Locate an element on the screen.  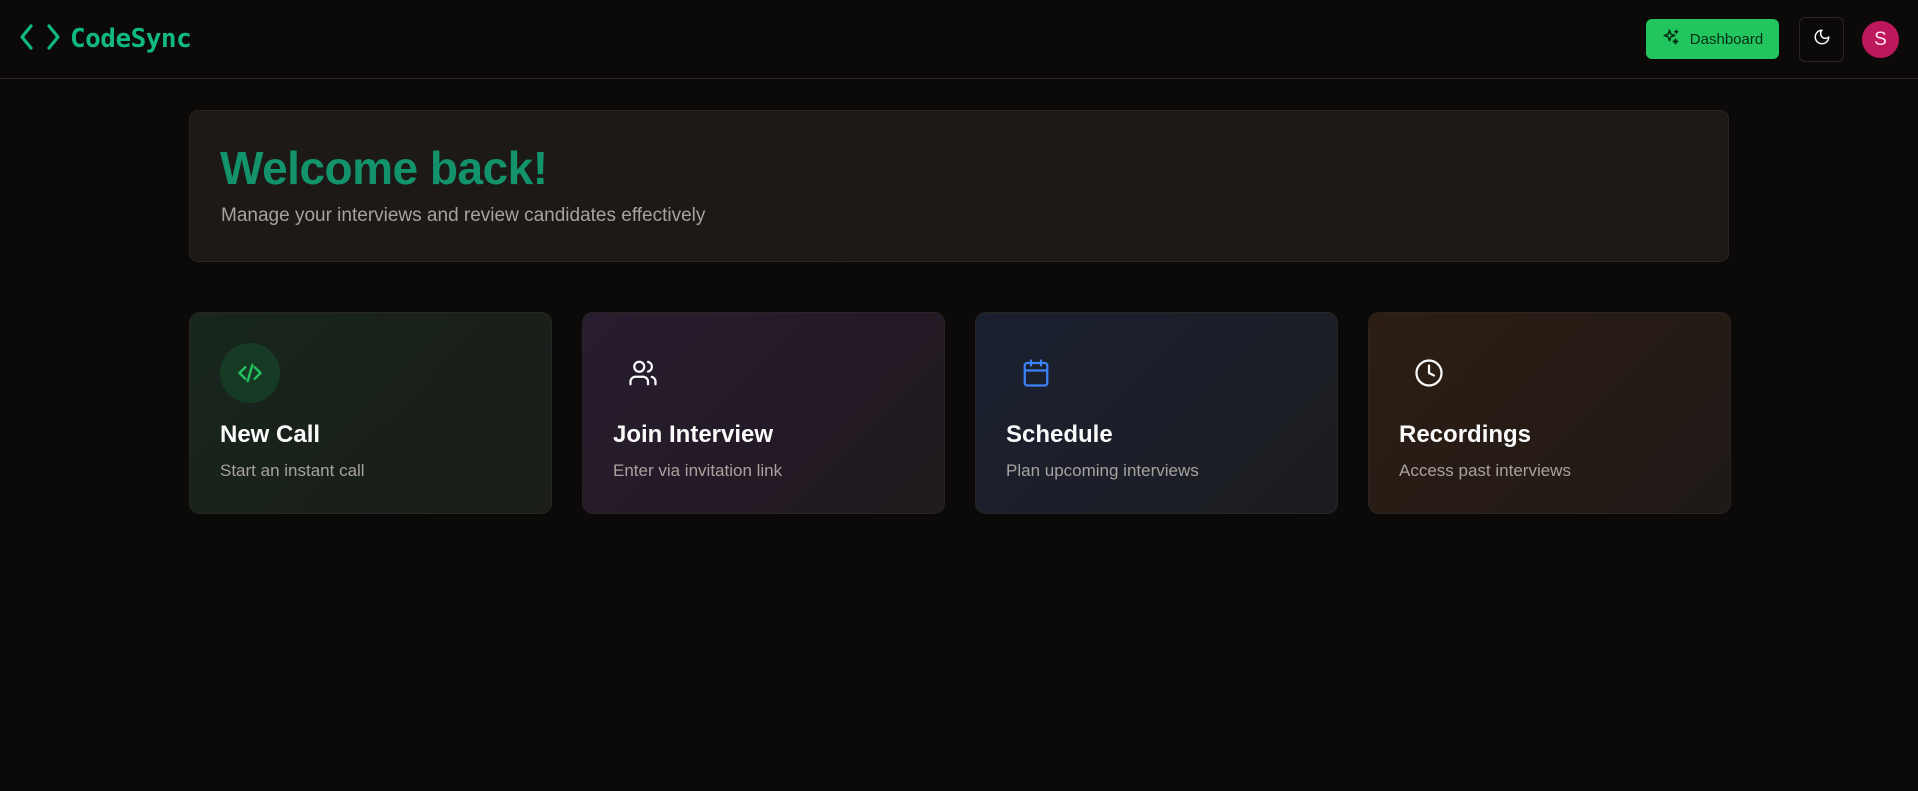
card-title: Recordings is located at coordinates (1465, 434).